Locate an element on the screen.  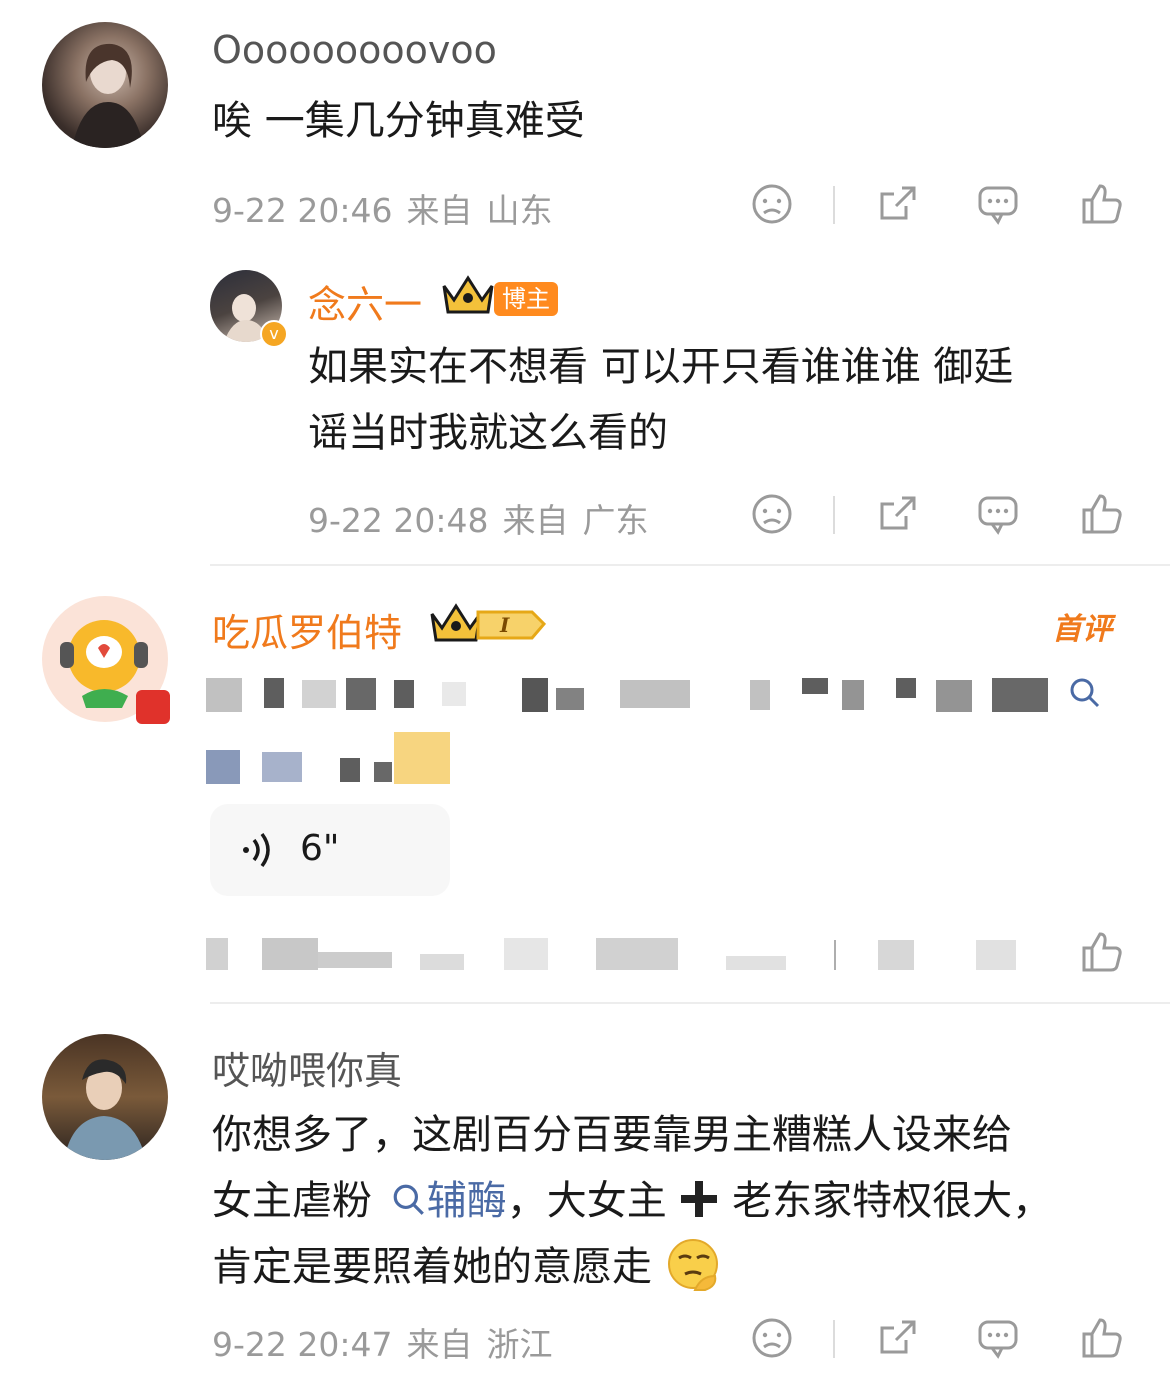
comment-text-line3: 肯定是要照着她的意愿走 is located at coordinates (466, 1267).